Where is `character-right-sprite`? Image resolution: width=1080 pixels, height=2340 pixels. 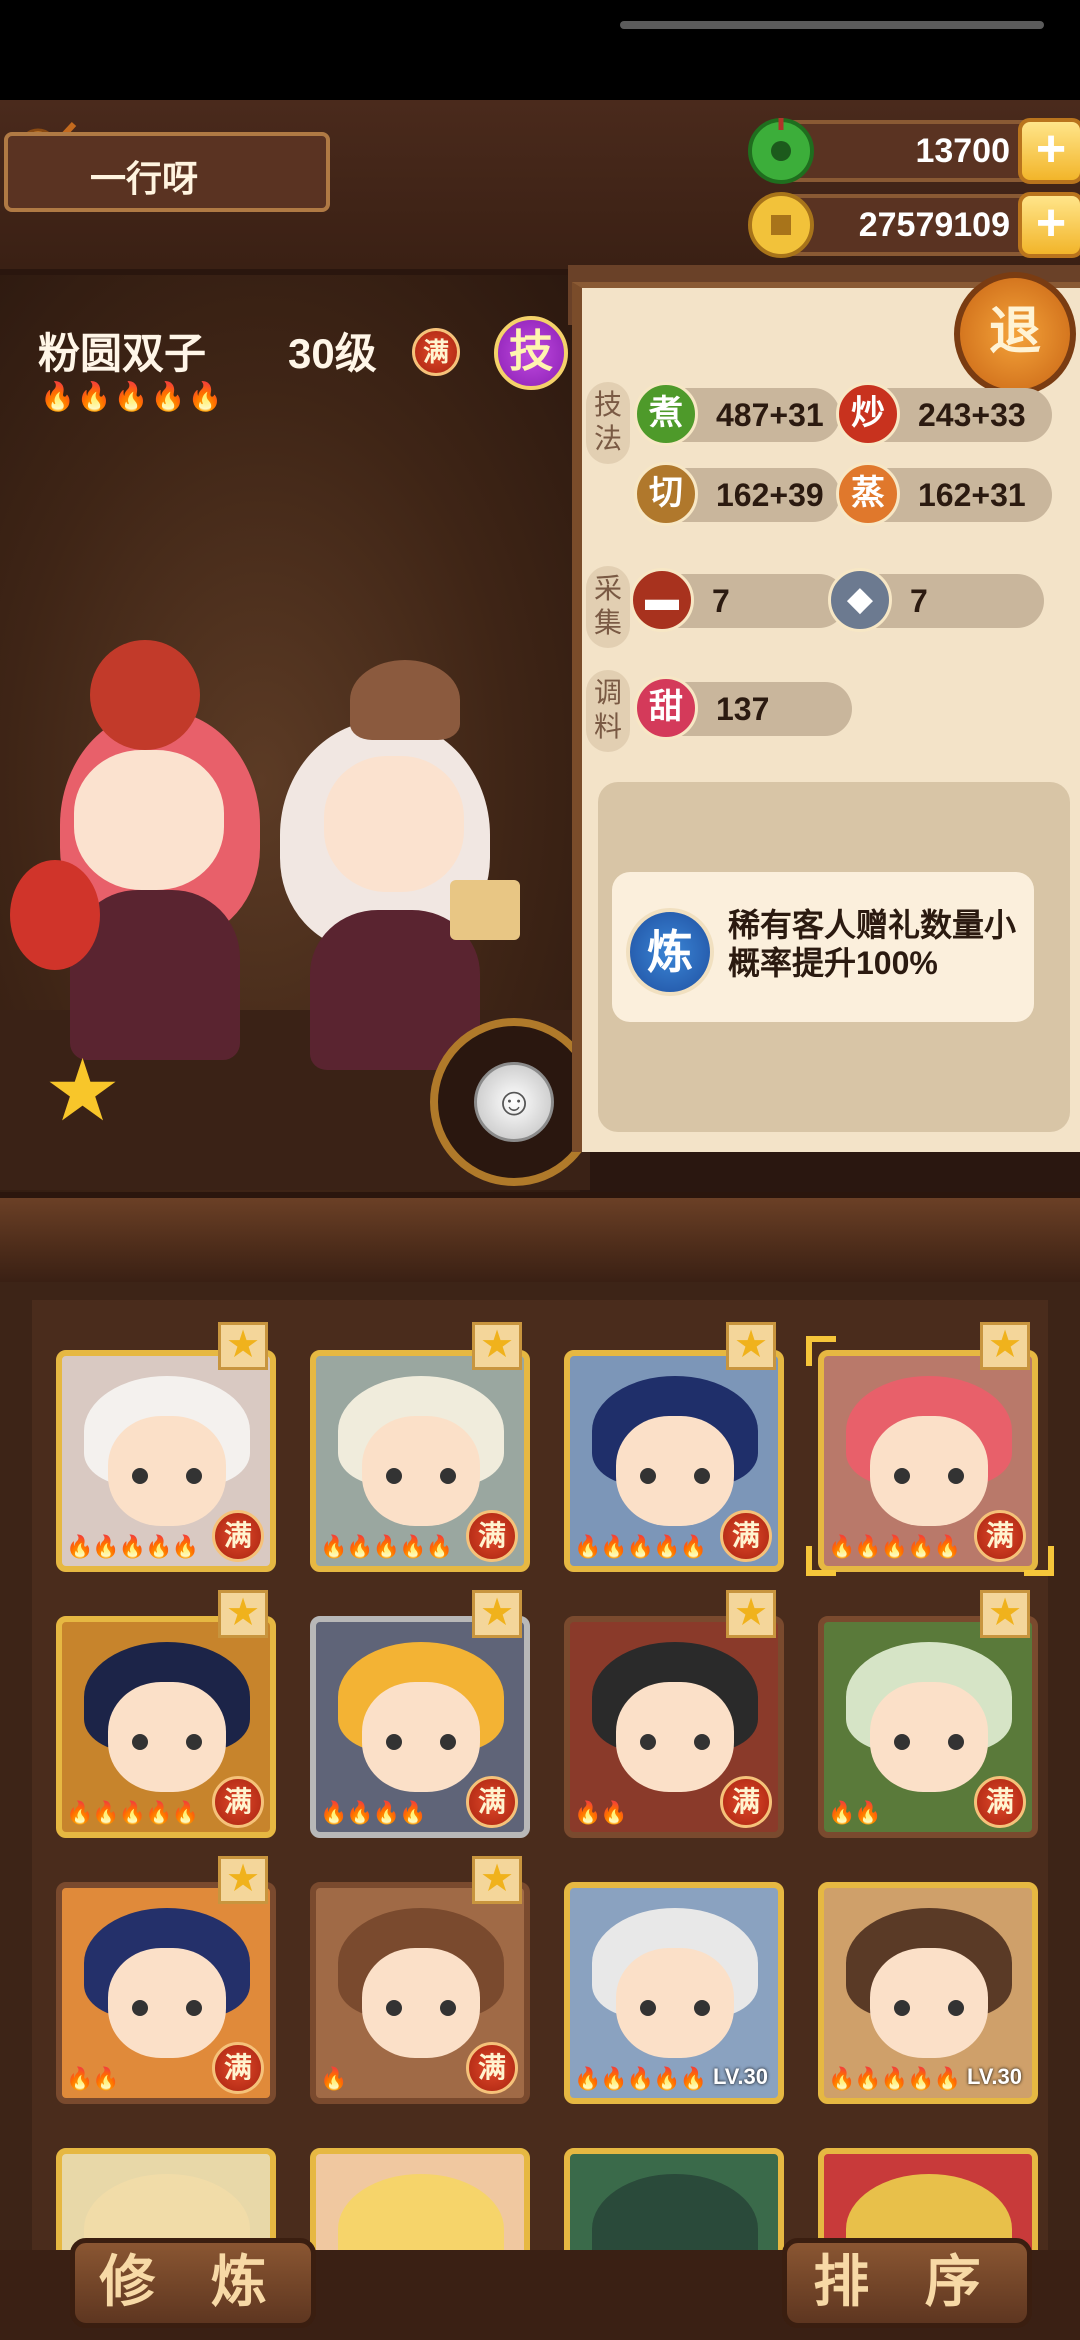
character-right-sprite is located at coordinates (395, 865).